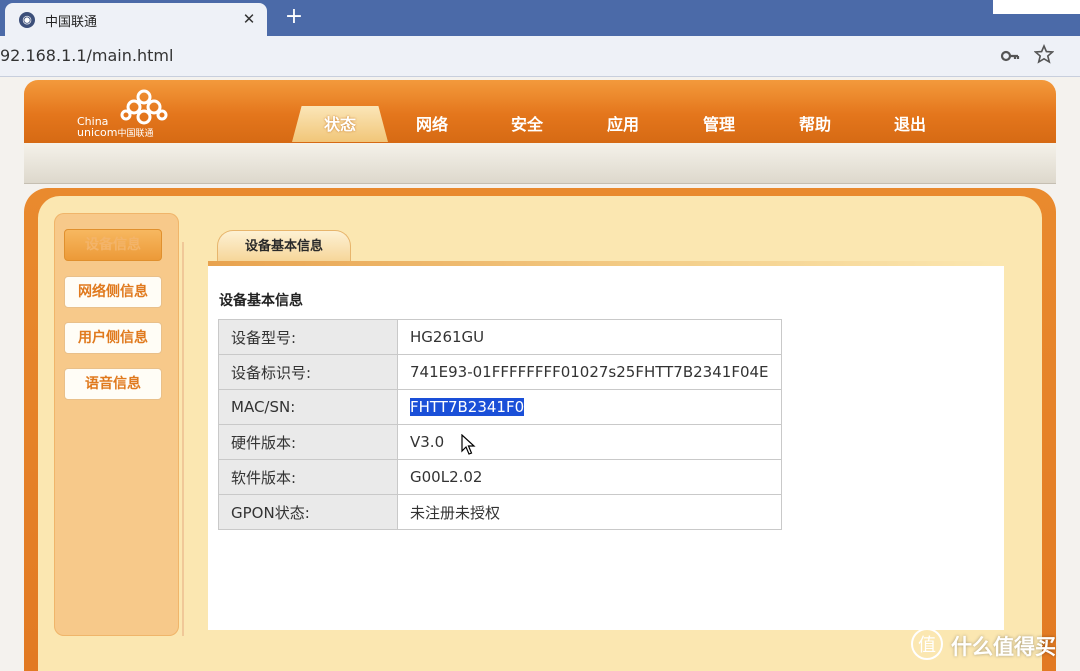  I want to click on mouse-pointer-icon, so click(468, 444).